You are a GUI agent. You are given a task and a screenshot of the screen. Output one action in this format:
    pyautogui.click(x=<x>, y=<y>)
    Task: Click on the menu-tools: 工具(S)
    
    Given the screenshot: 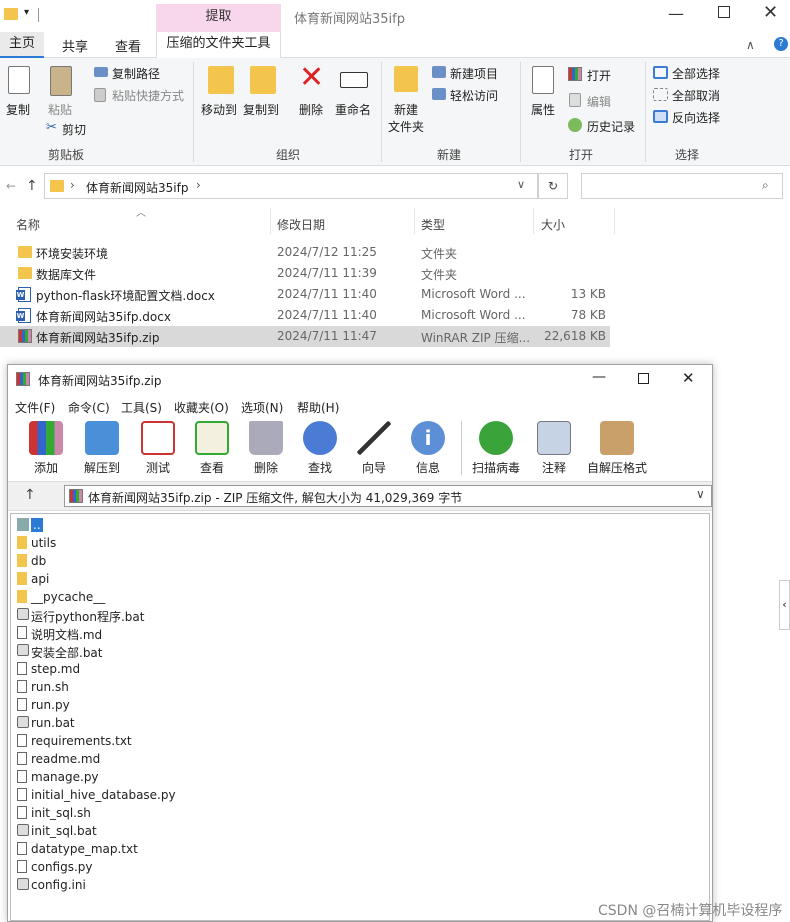 What is the action you would take?
    pyautogui.click(x=141, y=407)
    